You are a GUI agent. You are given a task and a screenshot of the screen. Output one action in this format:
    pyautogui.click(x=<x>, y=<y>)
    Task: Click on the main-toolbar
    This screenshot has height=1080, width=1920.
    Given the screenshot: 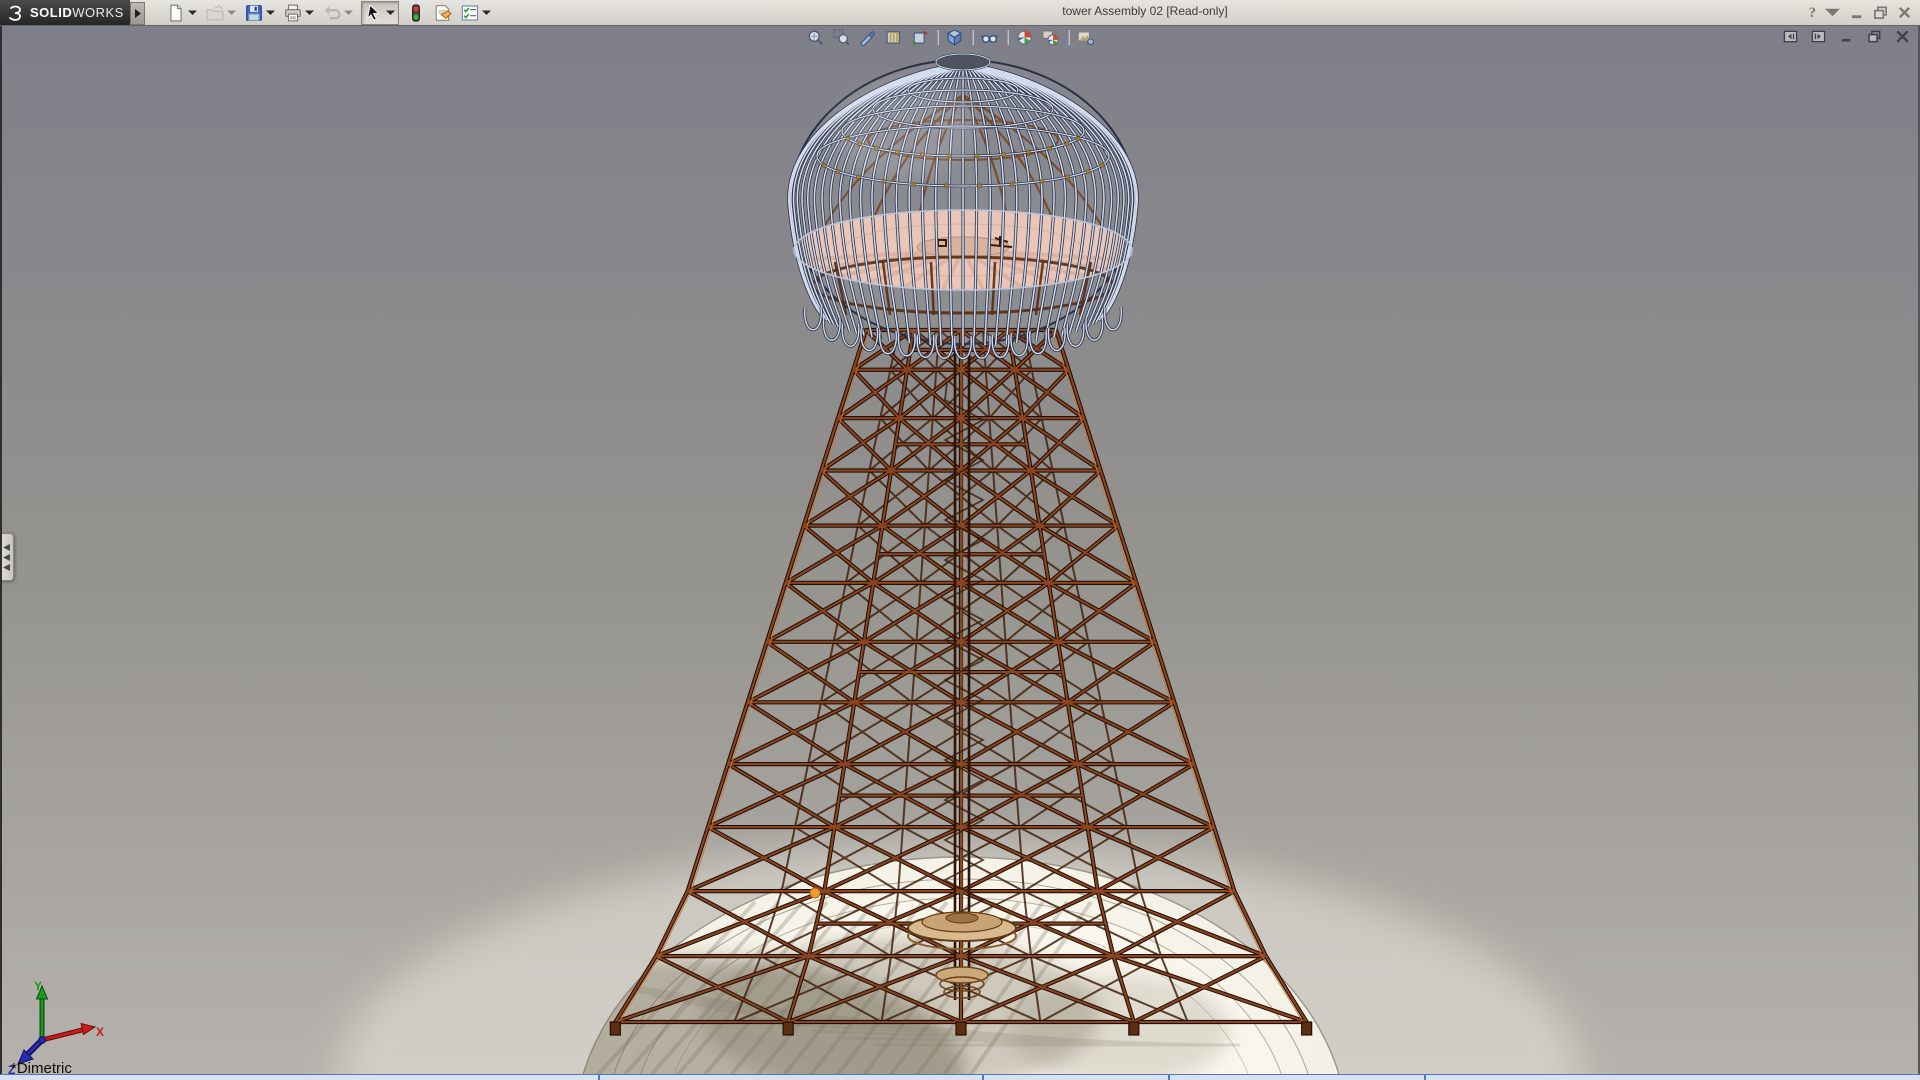 What is the action you would take?
    pyautogui.click(x=332, y=12)
    